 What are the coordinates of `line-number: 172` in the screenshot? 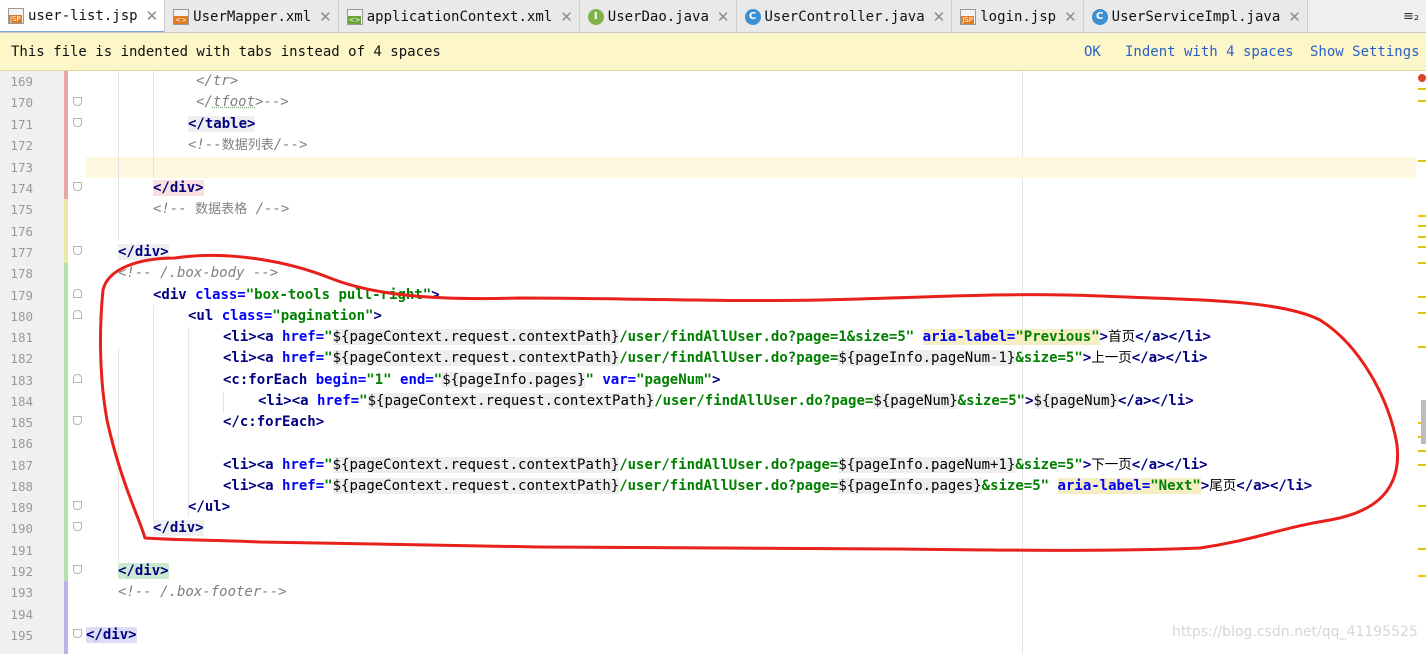 It's located at (21, 145).